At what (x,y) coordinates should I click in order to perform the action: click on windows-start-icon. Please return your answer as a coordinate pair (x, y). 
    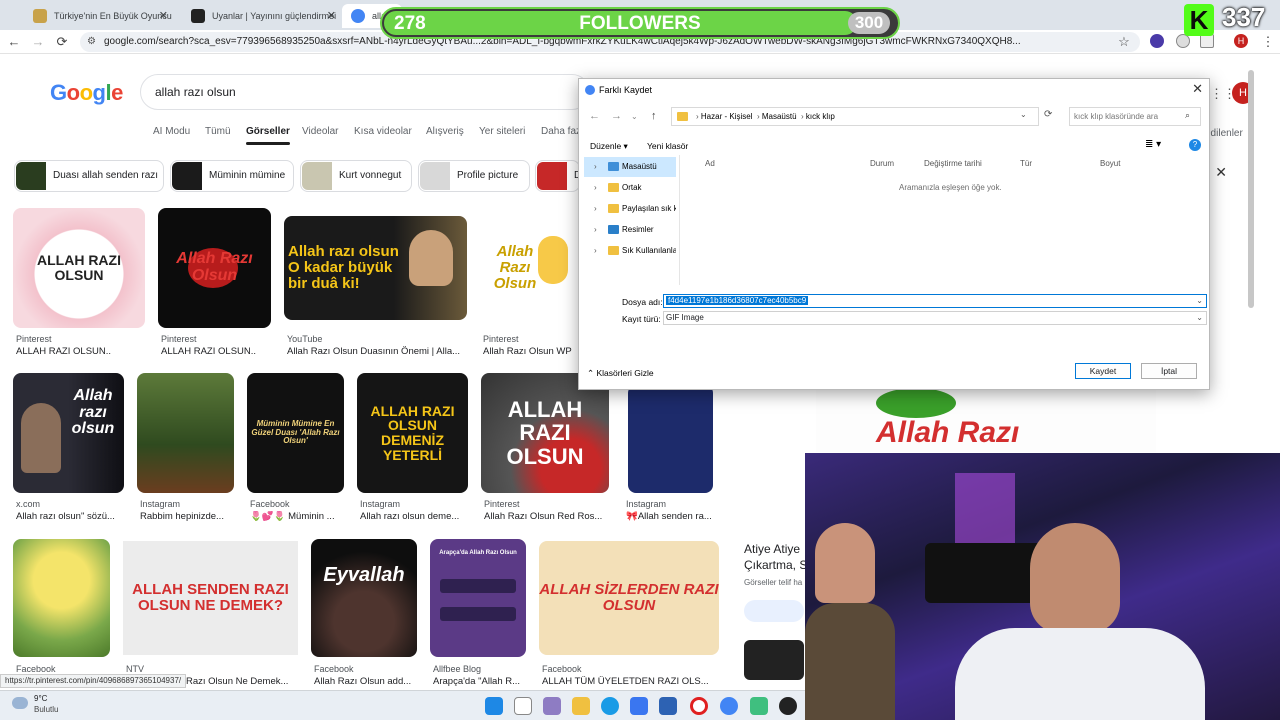
    Looking at the image, I should click on (494, 706).